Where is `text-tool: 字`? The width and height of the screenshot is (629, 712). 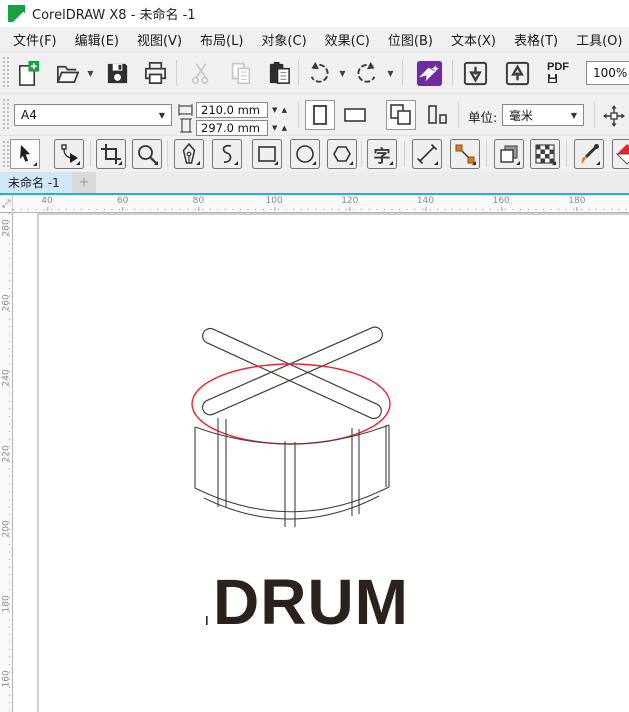 text-tool: 字 is located at coordinates (382, 154).